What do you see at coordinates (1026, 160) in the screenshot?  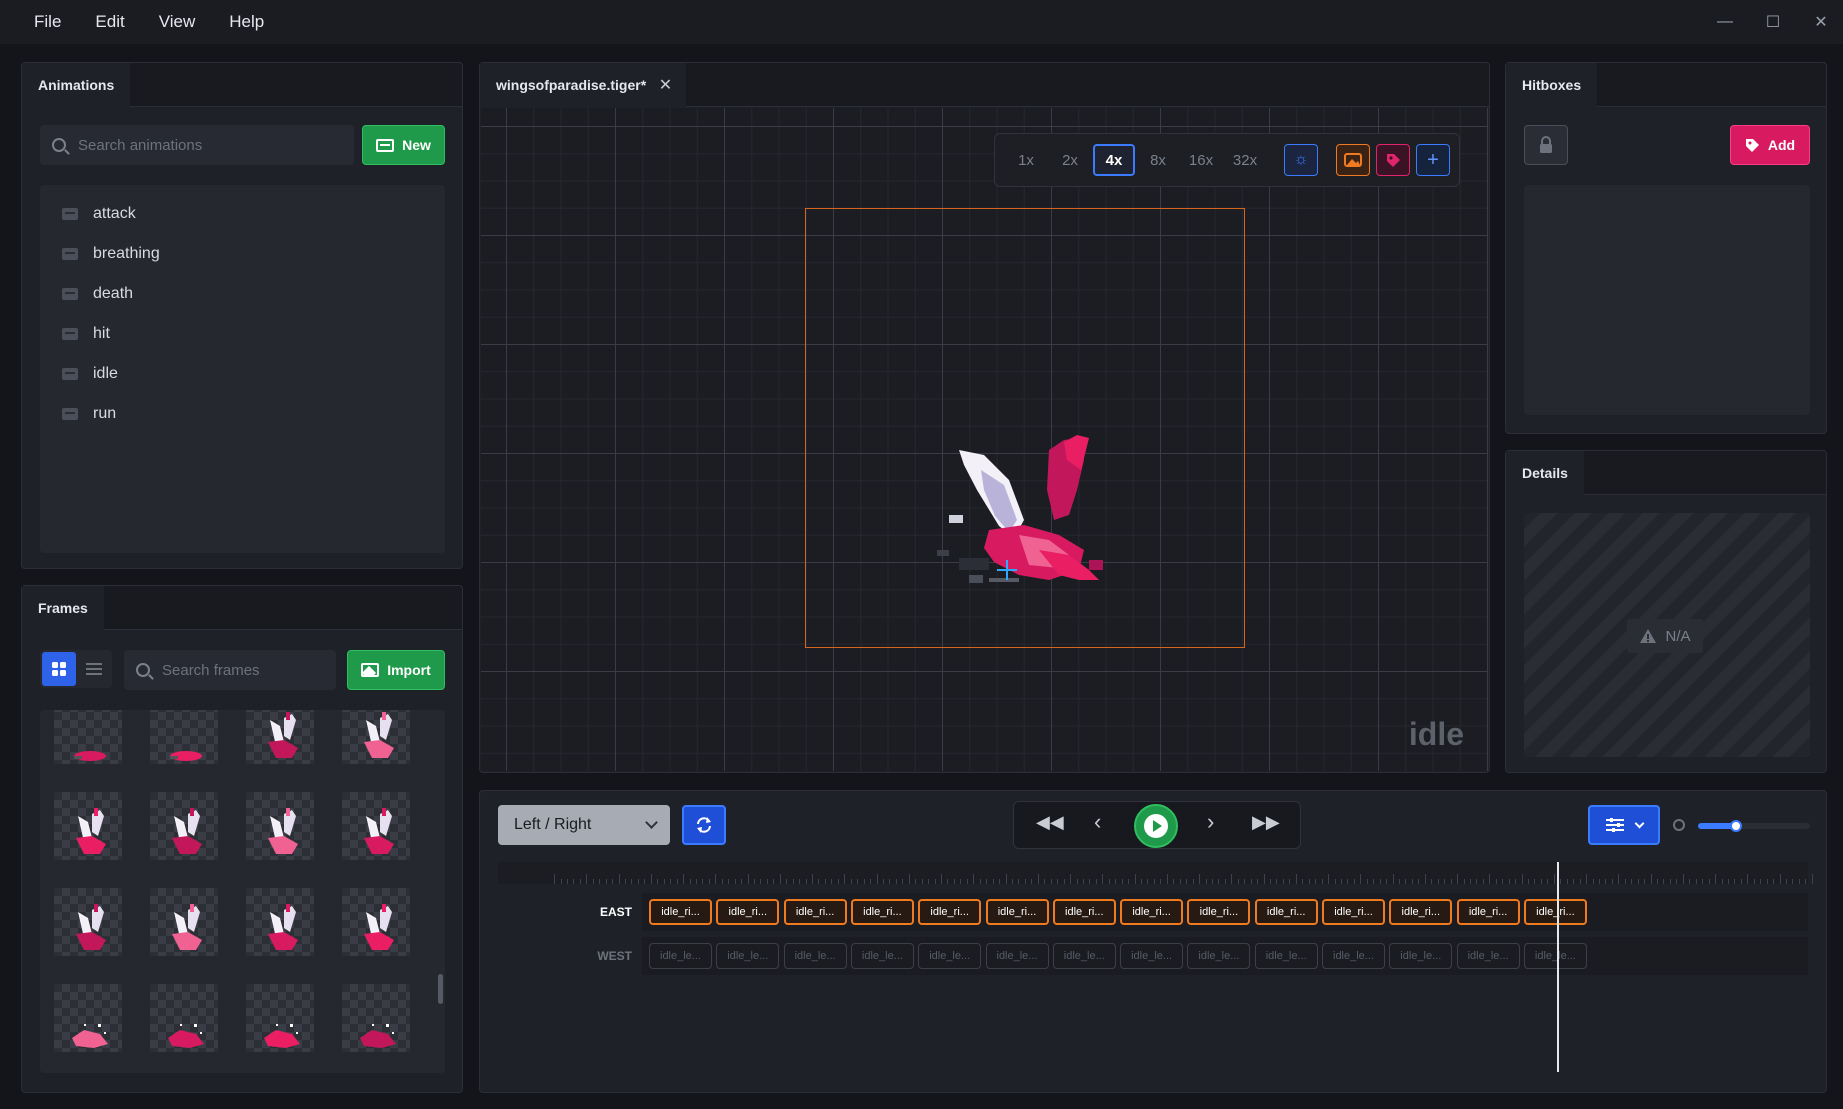 I see `zoom-1x: 1x` at bounding box center [1026, 160].